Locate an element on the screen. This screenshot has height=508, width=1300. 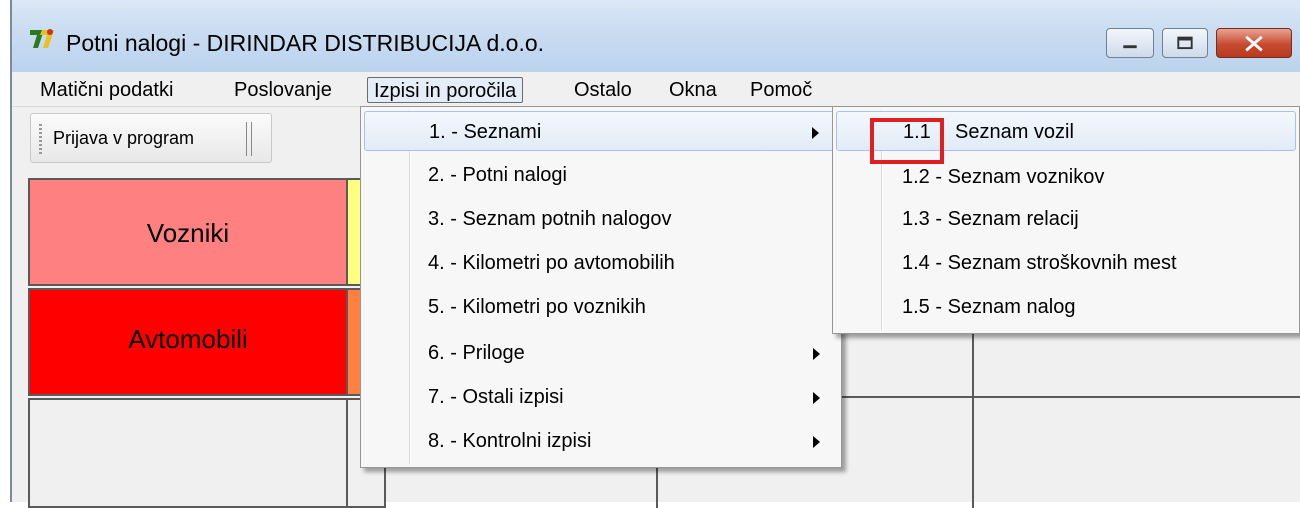
menu-item-seznami: 1. - Seznami is located at coordinates (601, 131).